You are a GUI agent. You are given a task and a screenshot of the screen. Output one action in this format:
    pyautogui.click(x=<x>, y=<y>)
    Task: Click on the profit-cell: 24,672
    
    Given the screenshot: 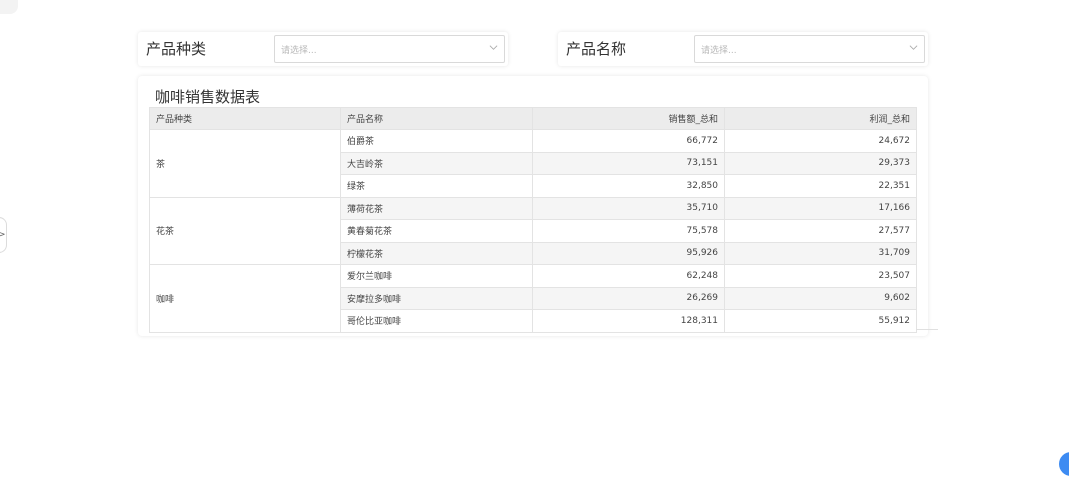 What is the action you would take?
    pyautogui.click(x=820, y=141)
    